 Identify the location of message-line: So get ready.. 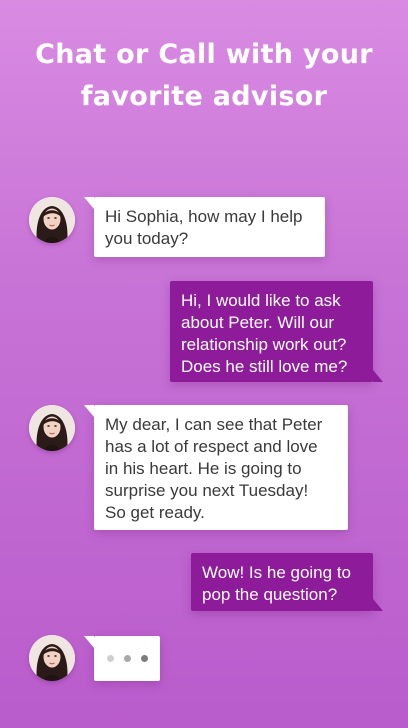
(155, 512).